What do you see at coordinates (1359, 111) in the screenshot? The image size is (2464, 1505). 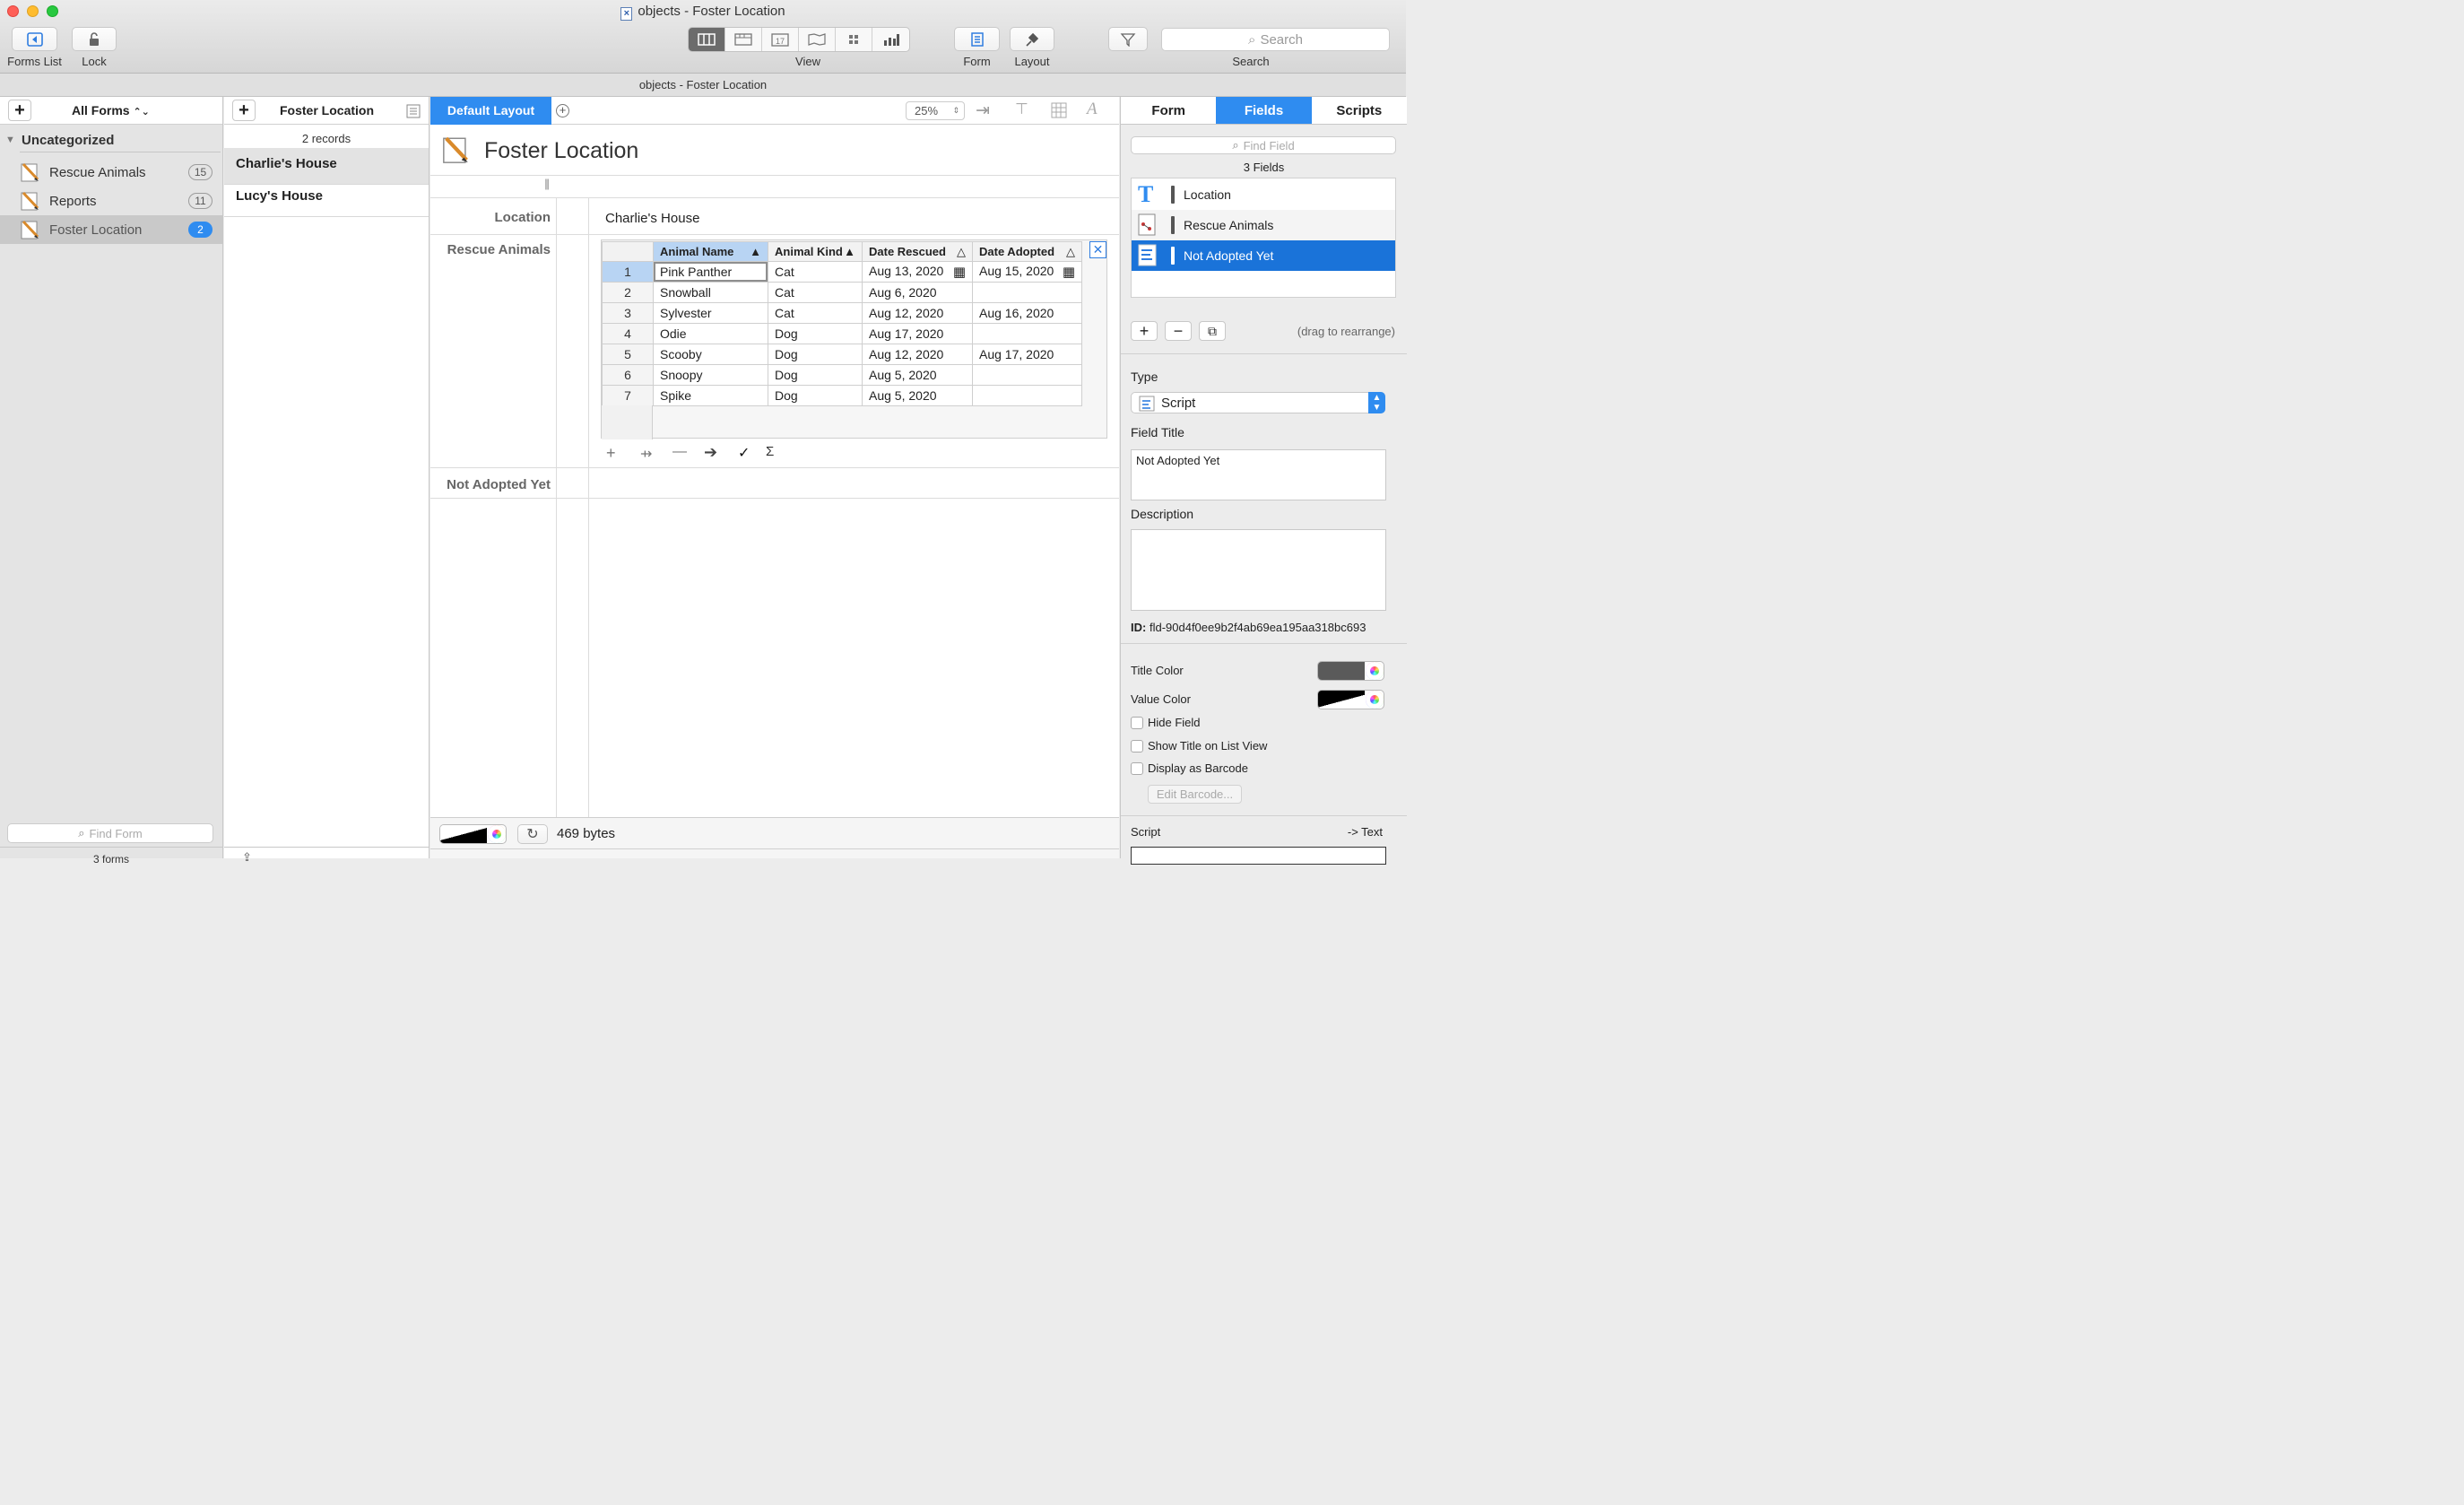 I see `tab-scripts: Scripts` at bounding box center [1359, 111].